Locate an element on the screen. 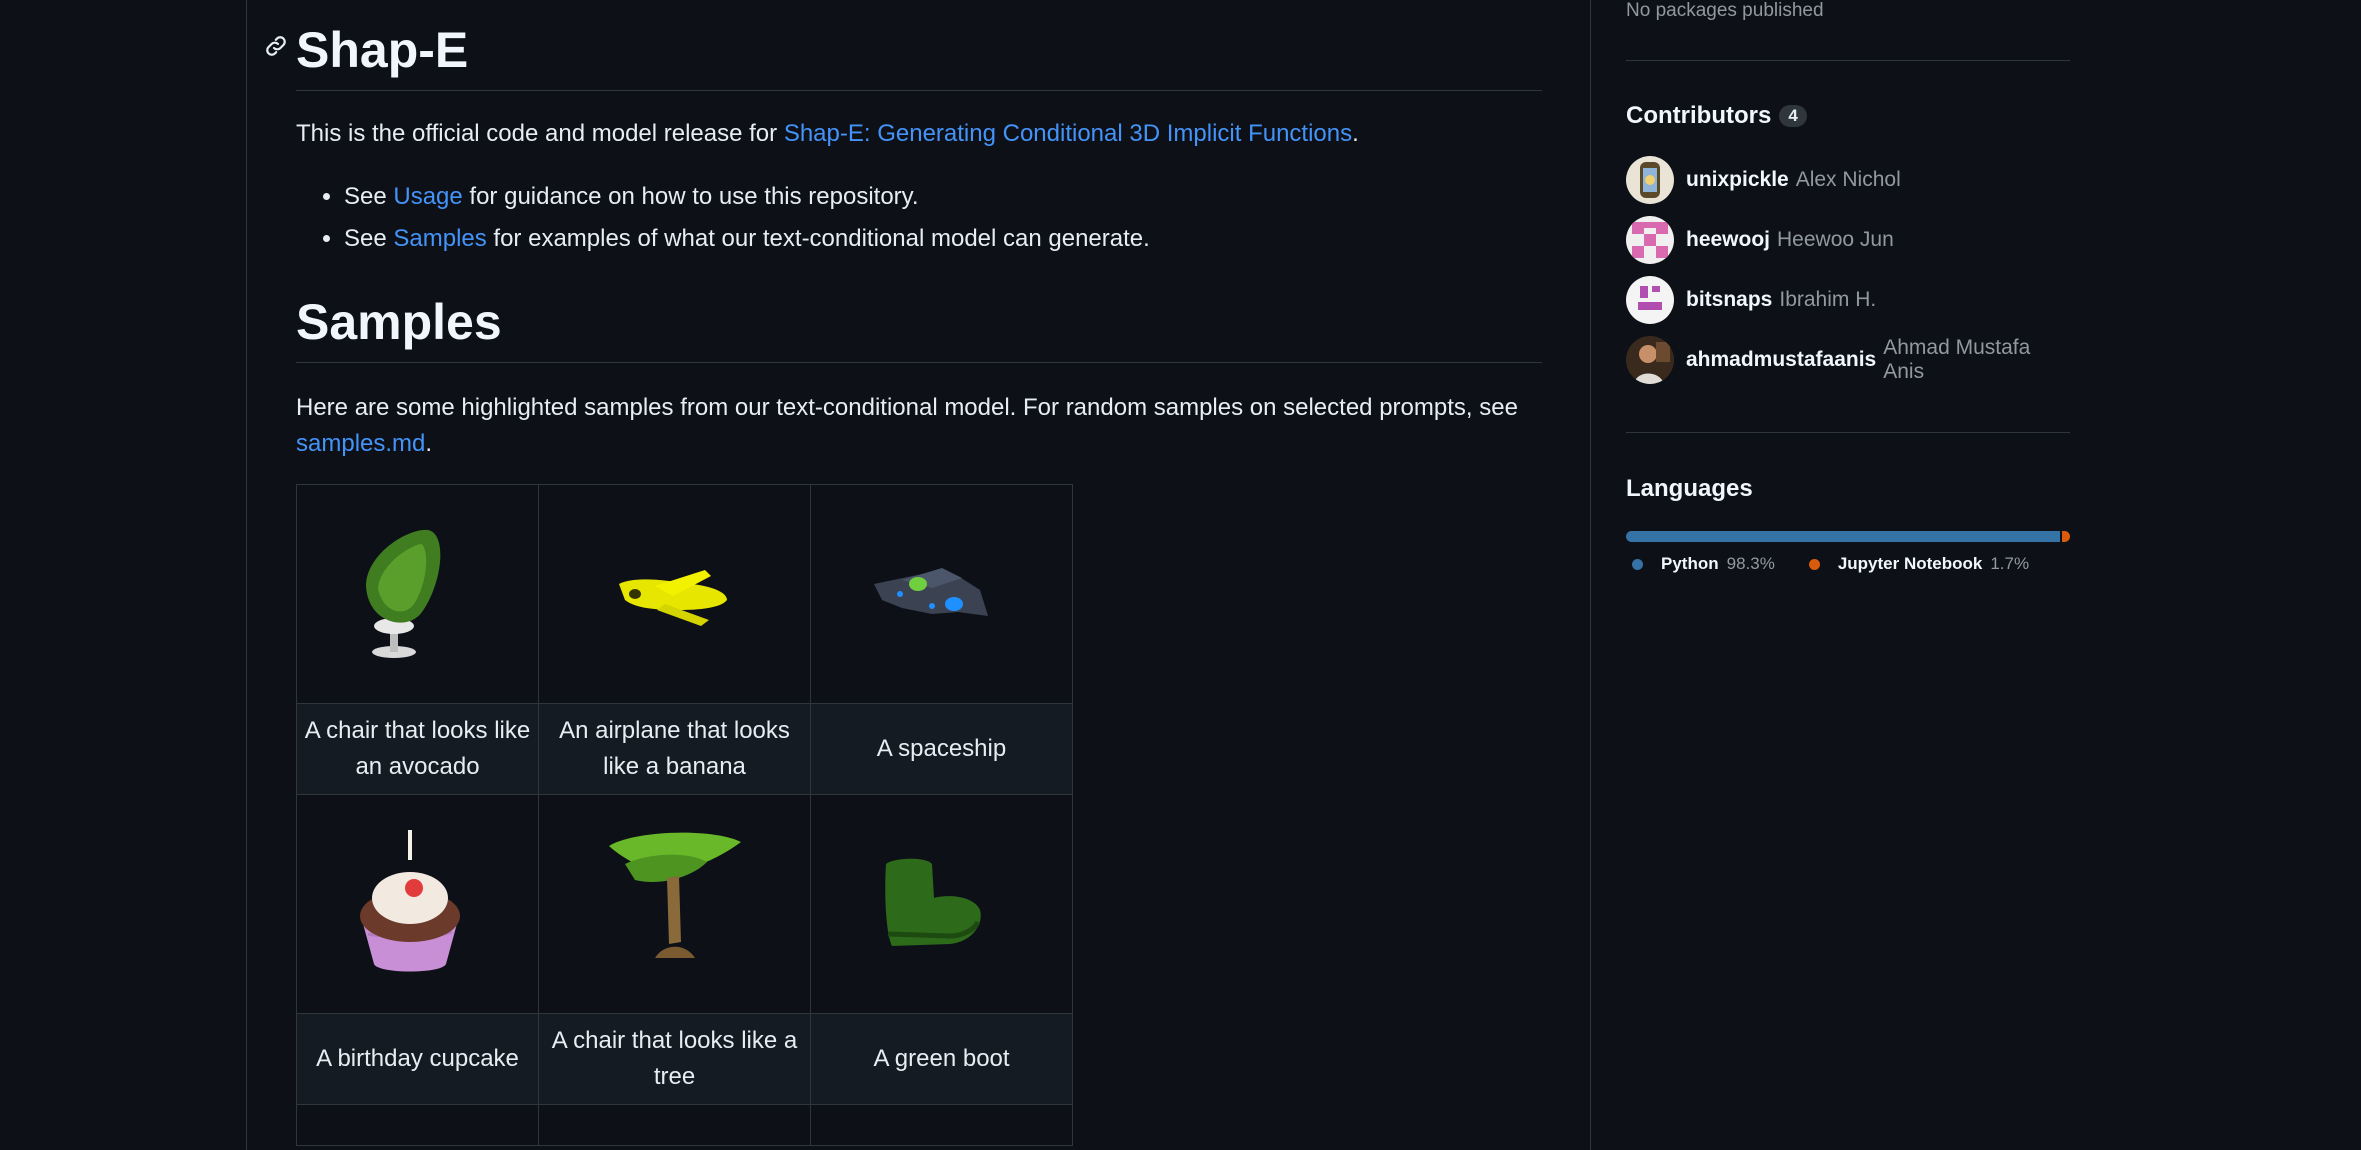  page-title: Shap-E is located at coordinates (382, 50).